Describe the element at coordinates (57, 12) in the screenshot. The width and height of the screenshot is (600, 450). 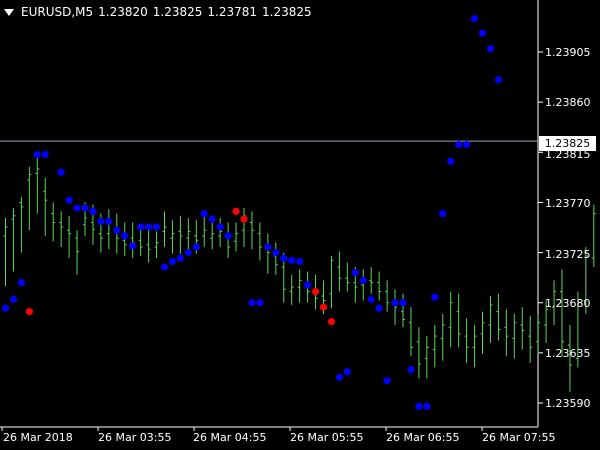
I see `symbol-label: EURUSD,M5` at that location.